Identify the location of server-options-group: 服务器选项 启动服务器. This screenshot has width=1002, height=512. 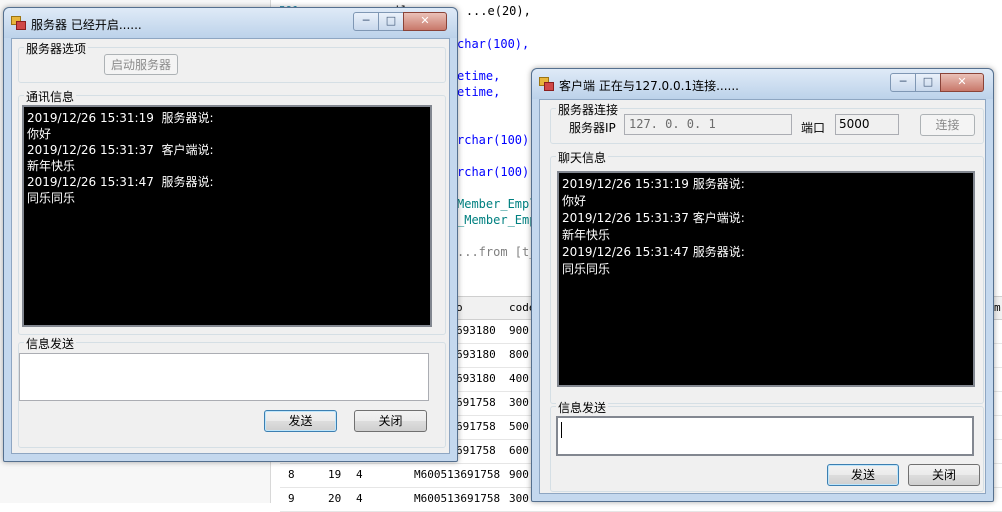
(232, 61).